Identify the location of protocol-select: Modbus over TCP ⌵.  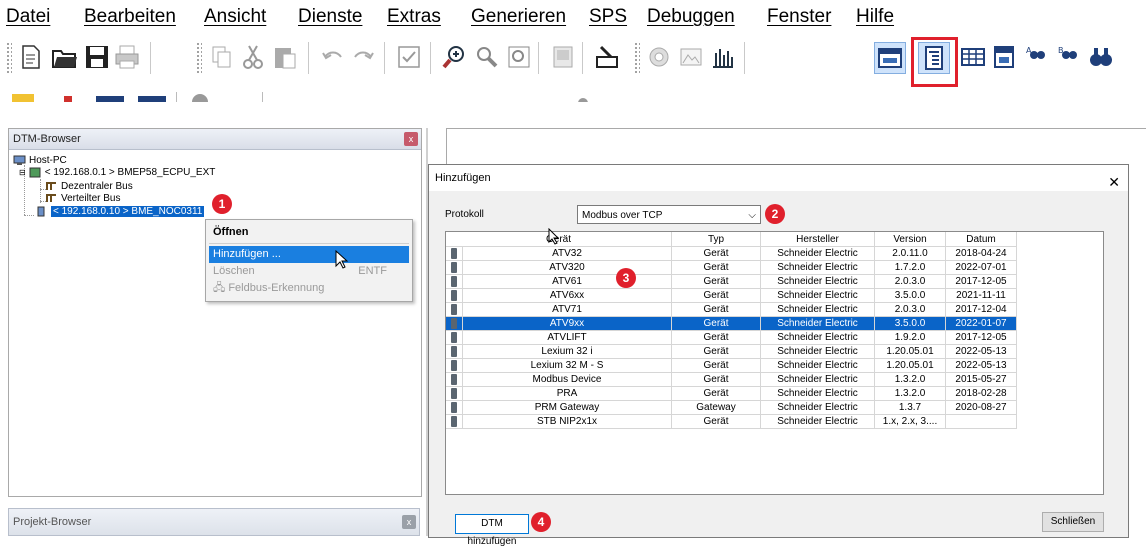
(669, 214).